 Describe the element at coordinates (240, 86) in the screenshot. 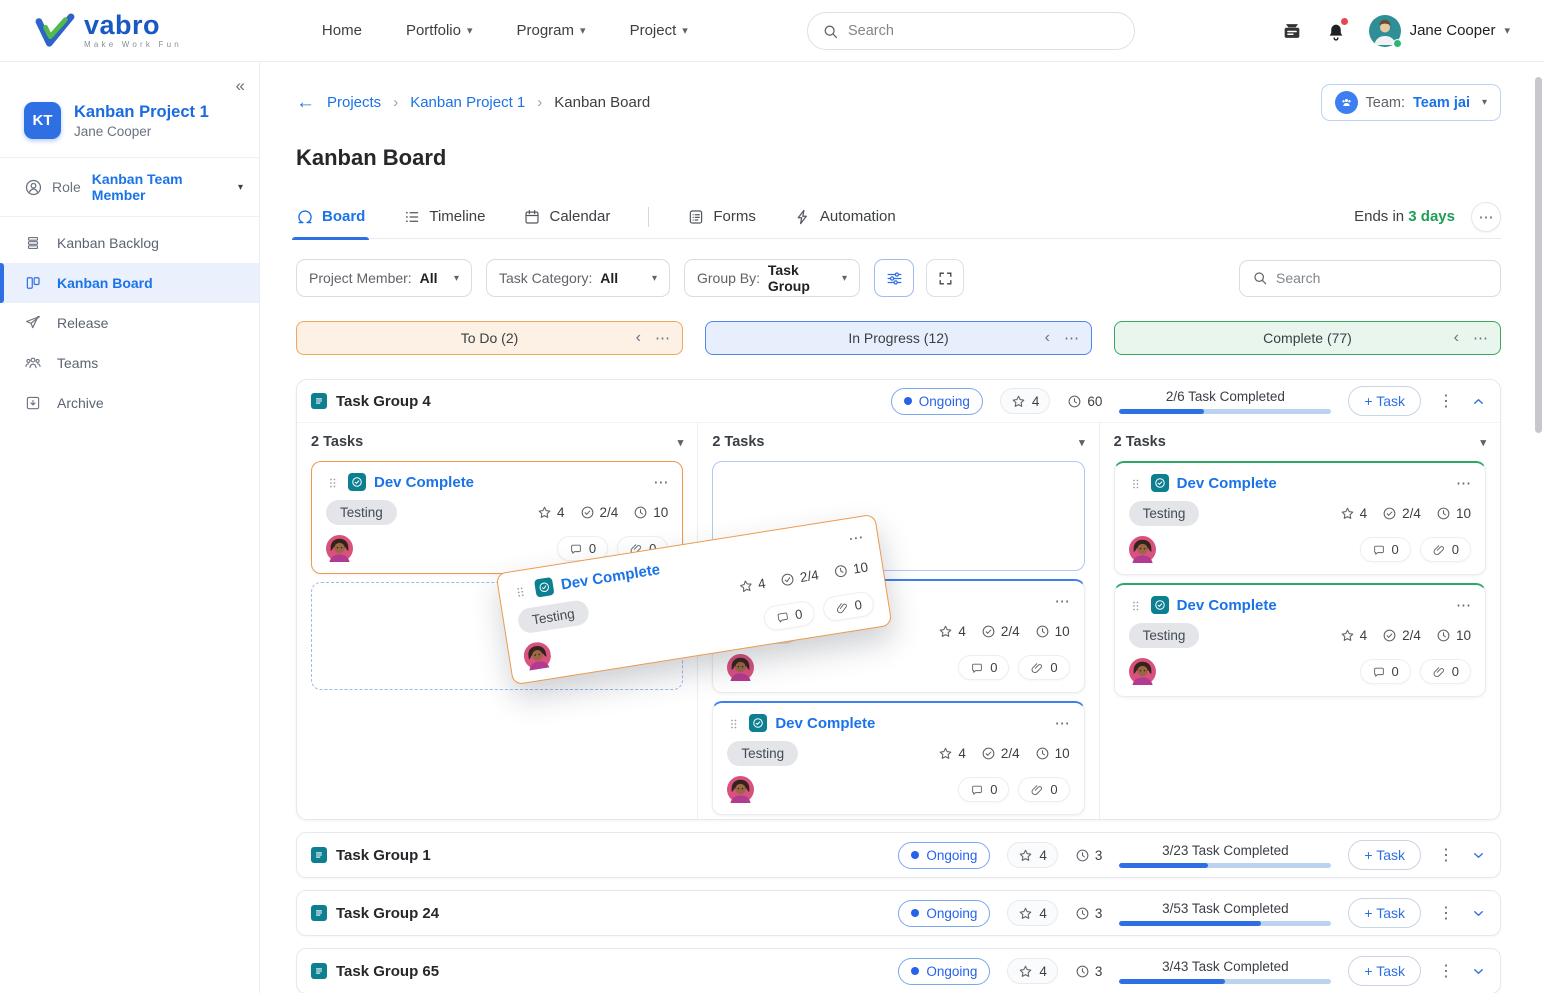

I see `collapse-sidebar-icon: «` at that location.